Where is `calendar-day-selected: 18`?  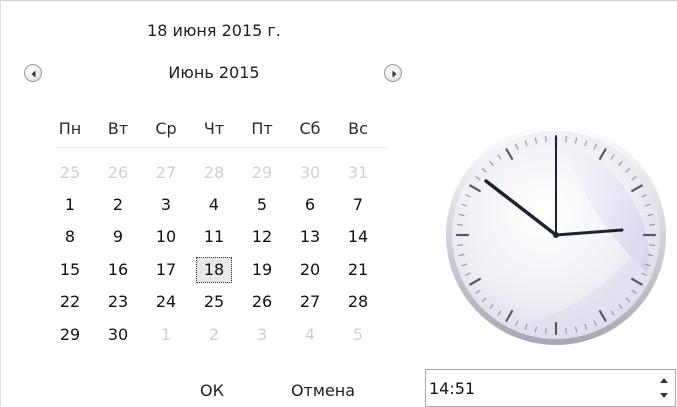
calendar-day-selected: 18 is located at coordinates (214, 270).